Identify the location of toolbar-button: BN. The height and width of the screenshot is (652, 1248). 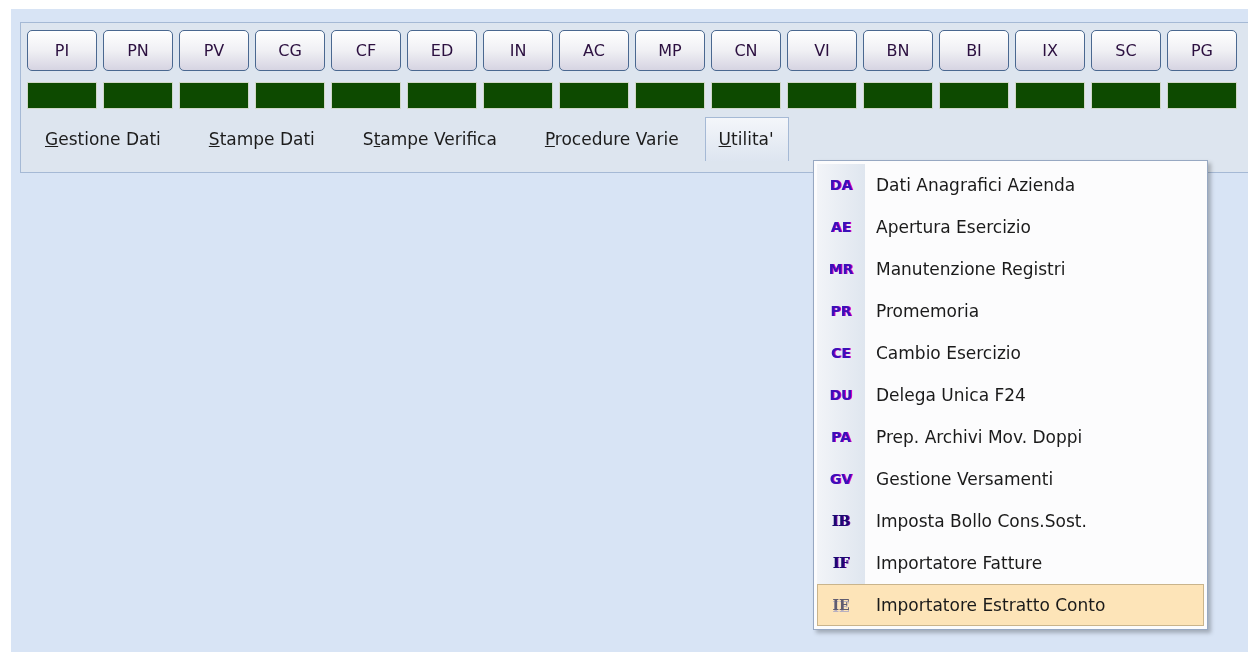
(898, 50).